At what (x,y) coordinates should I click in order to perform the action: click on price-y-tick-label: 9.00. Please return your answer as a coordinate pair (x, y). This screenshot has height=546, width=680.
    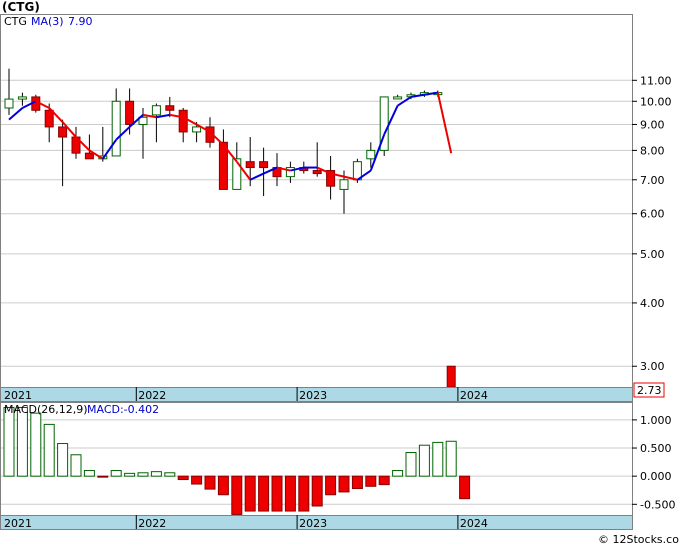
    Looking at the image, I should click on (652, 124).